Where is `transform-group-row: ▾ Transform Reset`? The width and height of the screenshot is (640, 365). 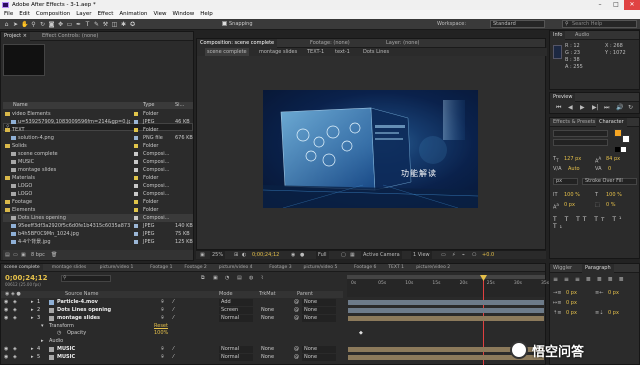 transform-group-row: ▾ Transform Reset is located at coordinates (172, 326).